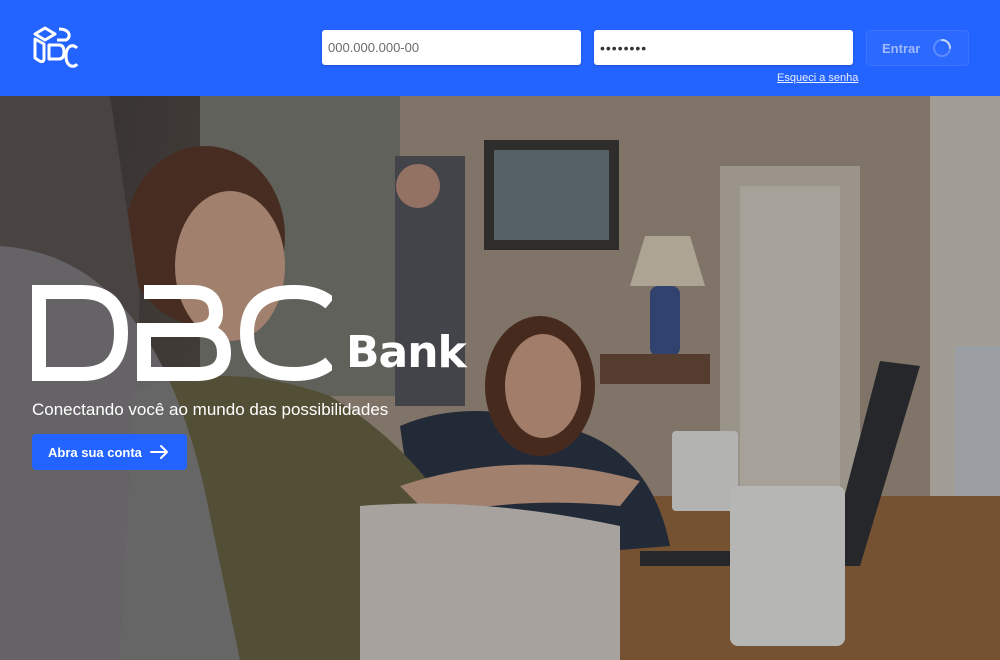 The width and height of the screenshot is (1000, 660). What do you see at coordinates (451, 47) in the screenshot?
I see `cpf-input` at bounding box center [451, 47].